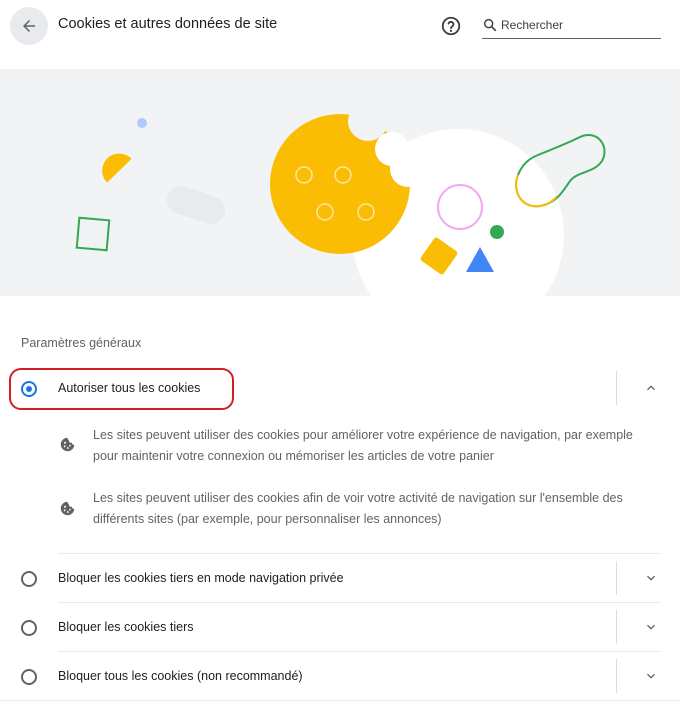  What do you see at coordinates (29, 389) in the screenshot?
I see `radio-button-selected` at bounding box center [29, 389].